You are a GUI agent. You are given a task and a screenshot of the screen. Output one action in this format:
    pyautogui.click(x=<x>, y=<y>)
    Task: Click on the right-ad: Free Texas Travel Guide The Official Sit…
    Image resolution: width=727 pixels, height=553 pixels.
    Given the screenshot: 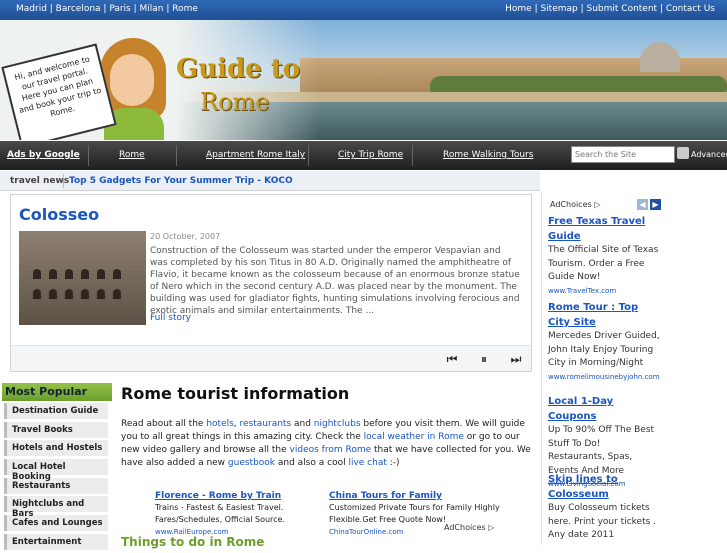 What is the action you would take?
    pyautogui.click(x=604, y=256)
    